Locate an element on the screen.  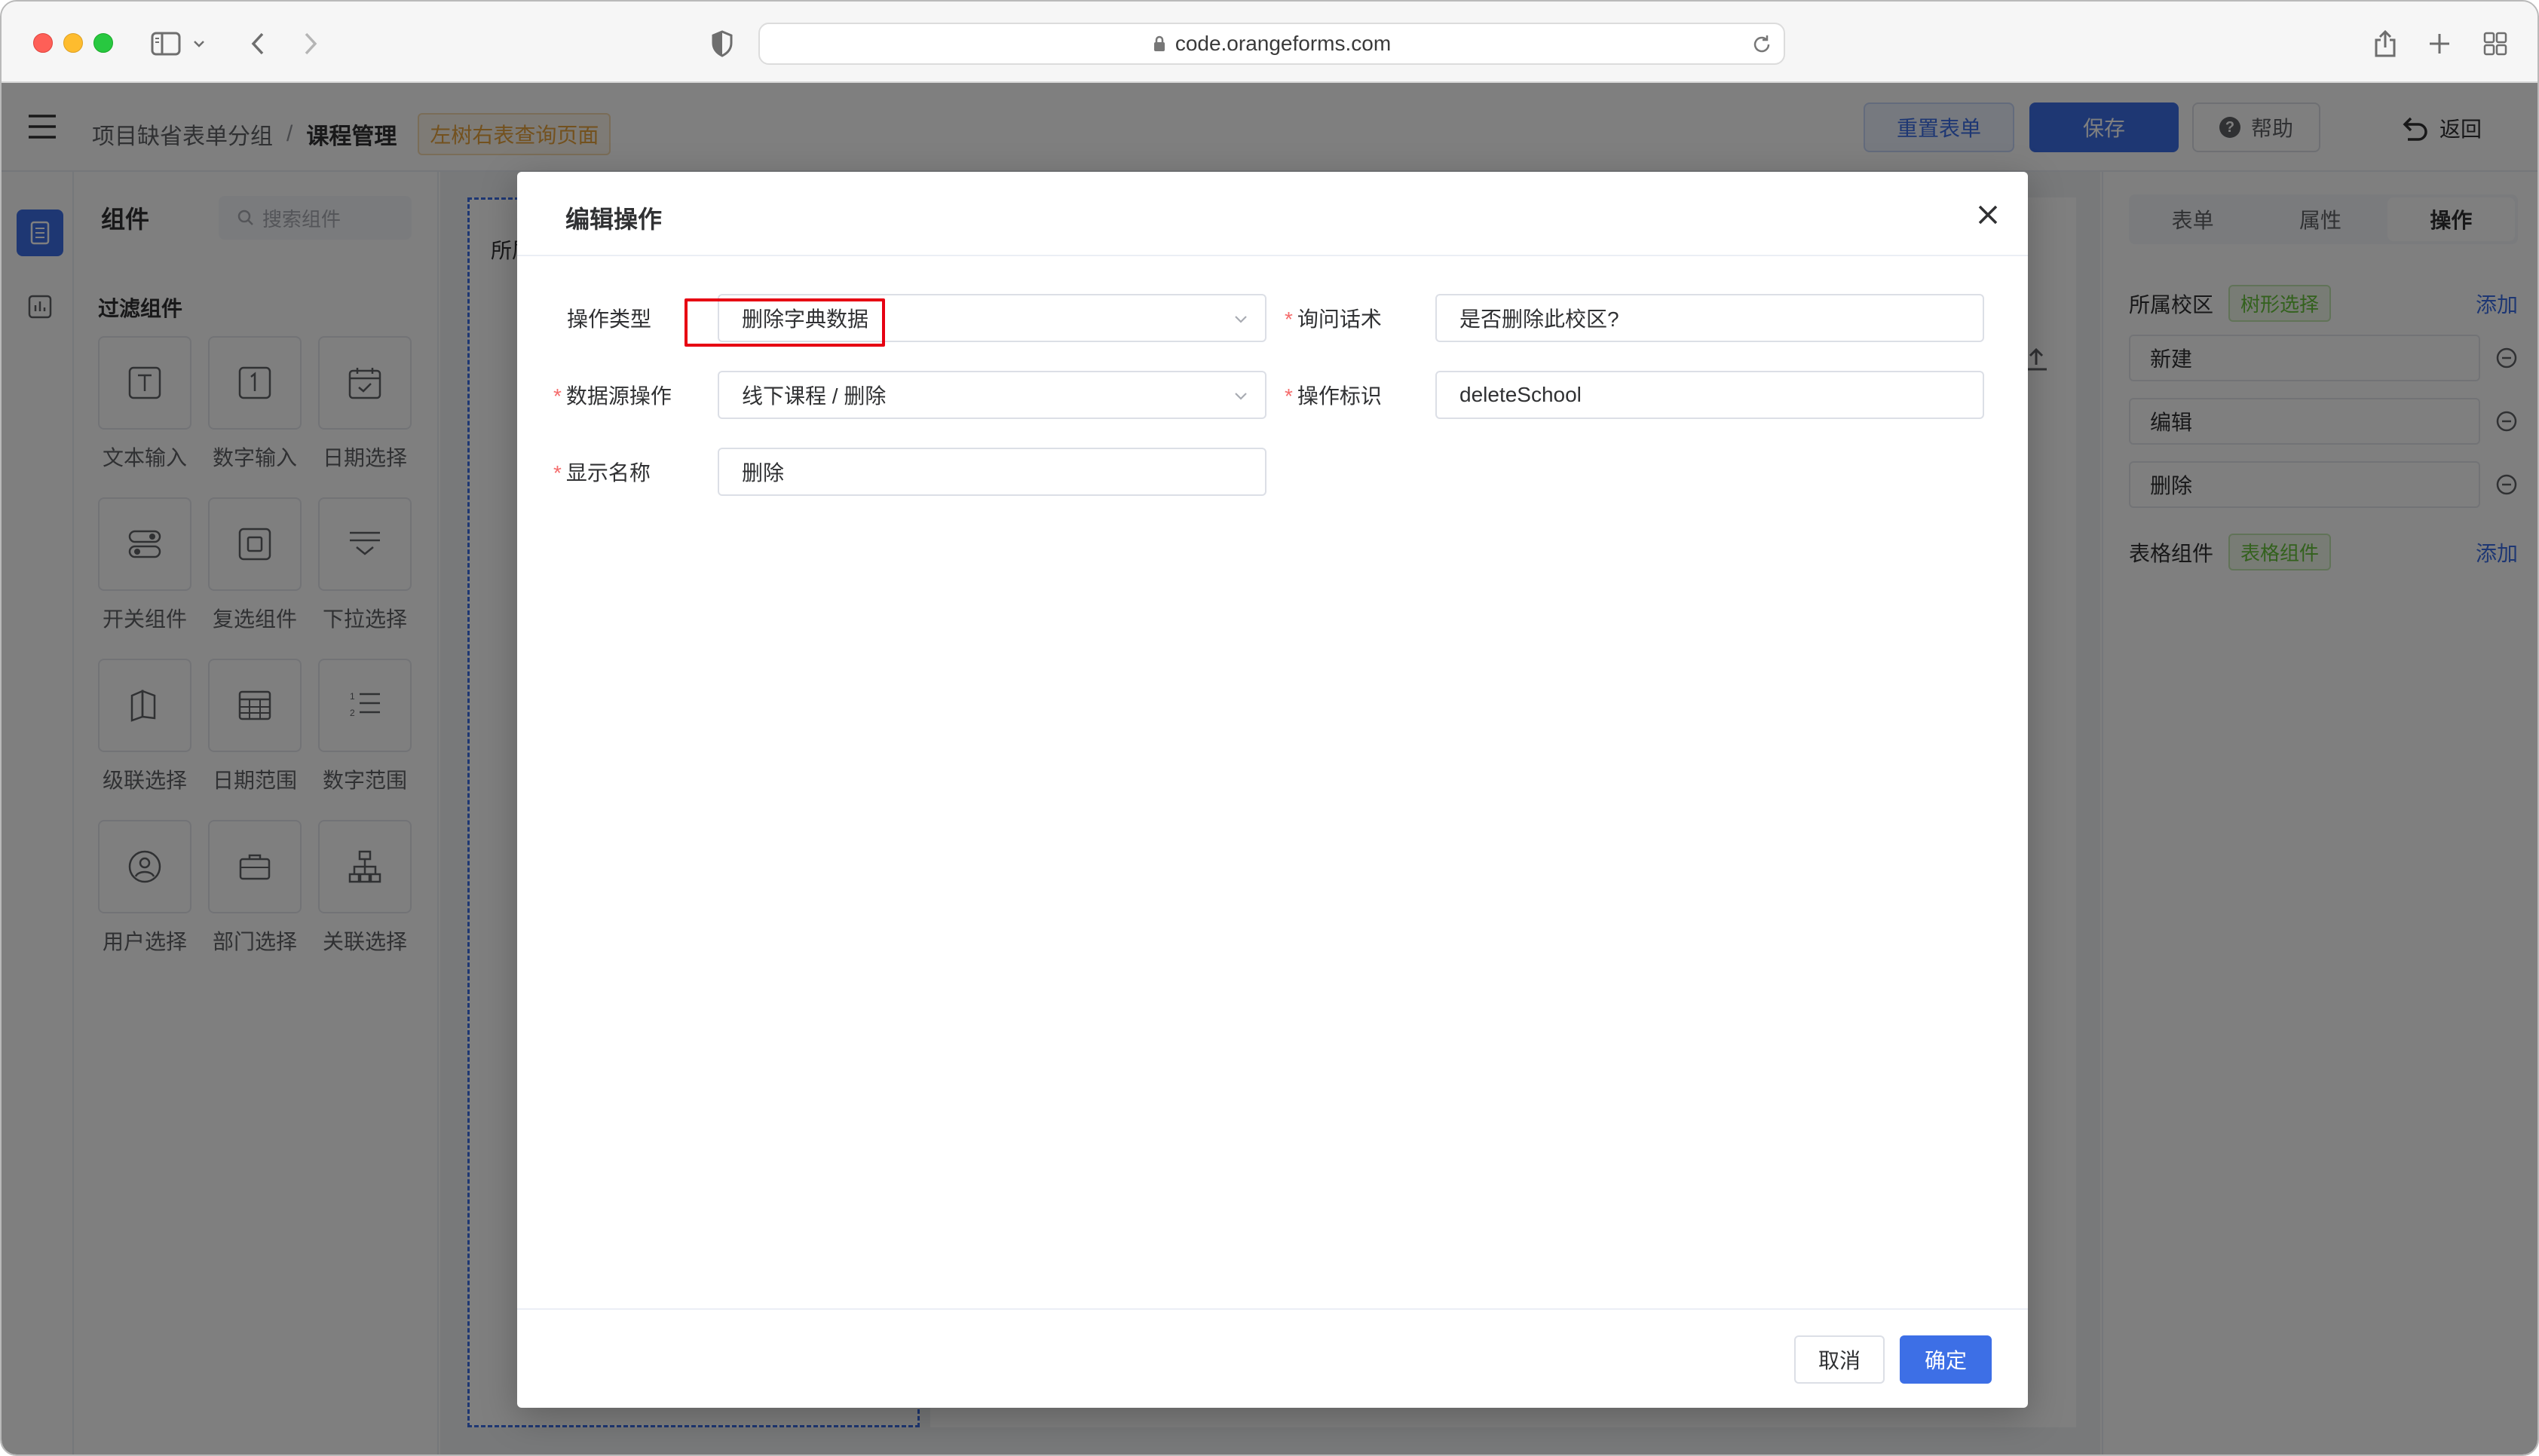
op-type-row: 操作类型 删除字典数据 is located at coordinates (917, 318).